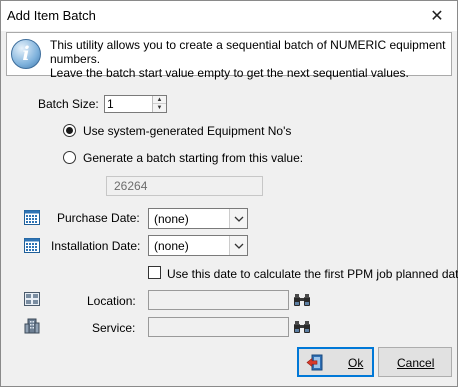 The width and height of the screenshot is (458, 387). What do you see at coordinates (218, 327) in the screenshot?
I see `service-field` at bounding box center [218, 327].